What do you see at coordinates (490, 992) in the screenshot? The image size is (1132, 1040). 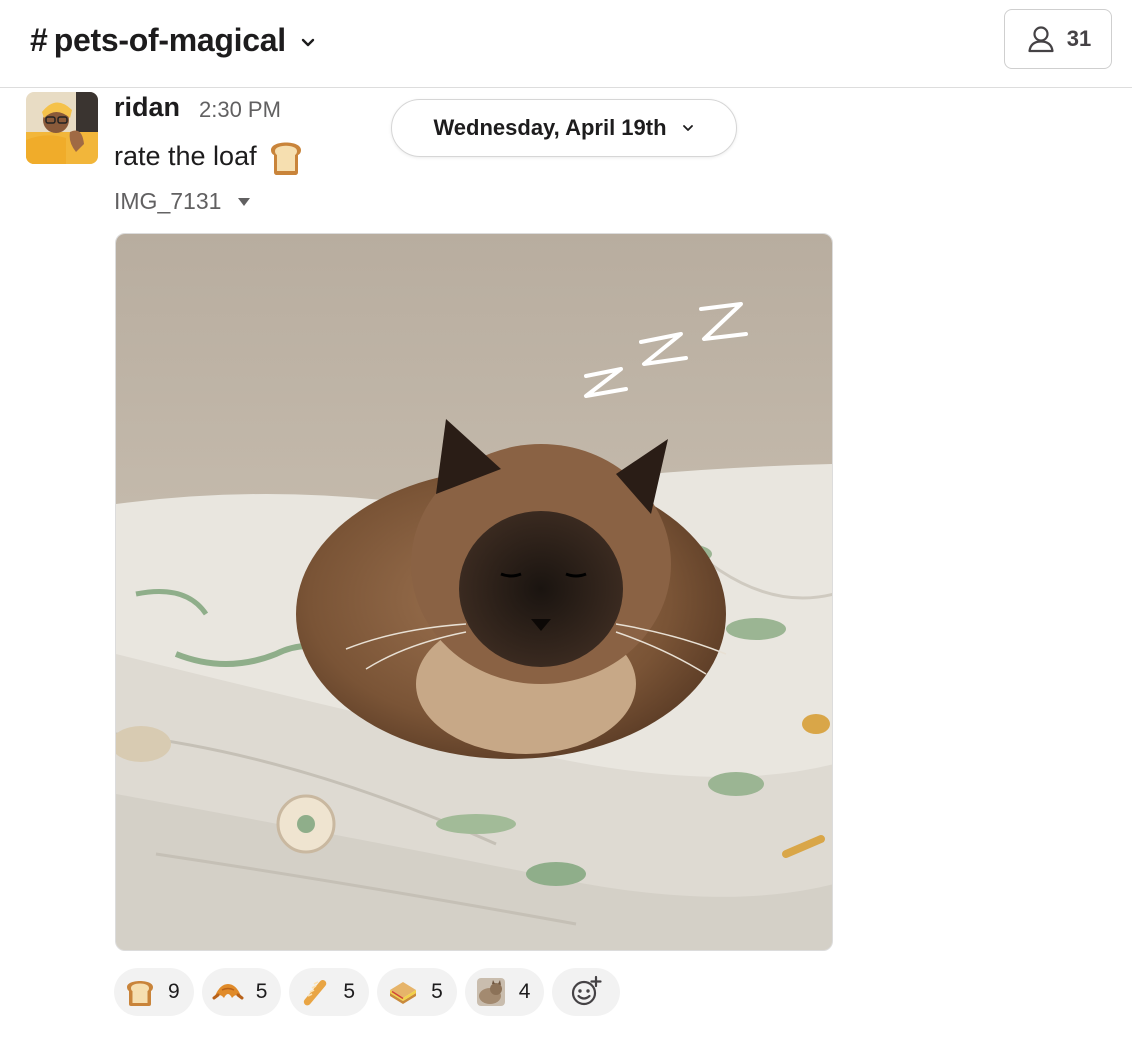 I see `loaf-cat-emoji-icon` at bounding box center [490, 992].